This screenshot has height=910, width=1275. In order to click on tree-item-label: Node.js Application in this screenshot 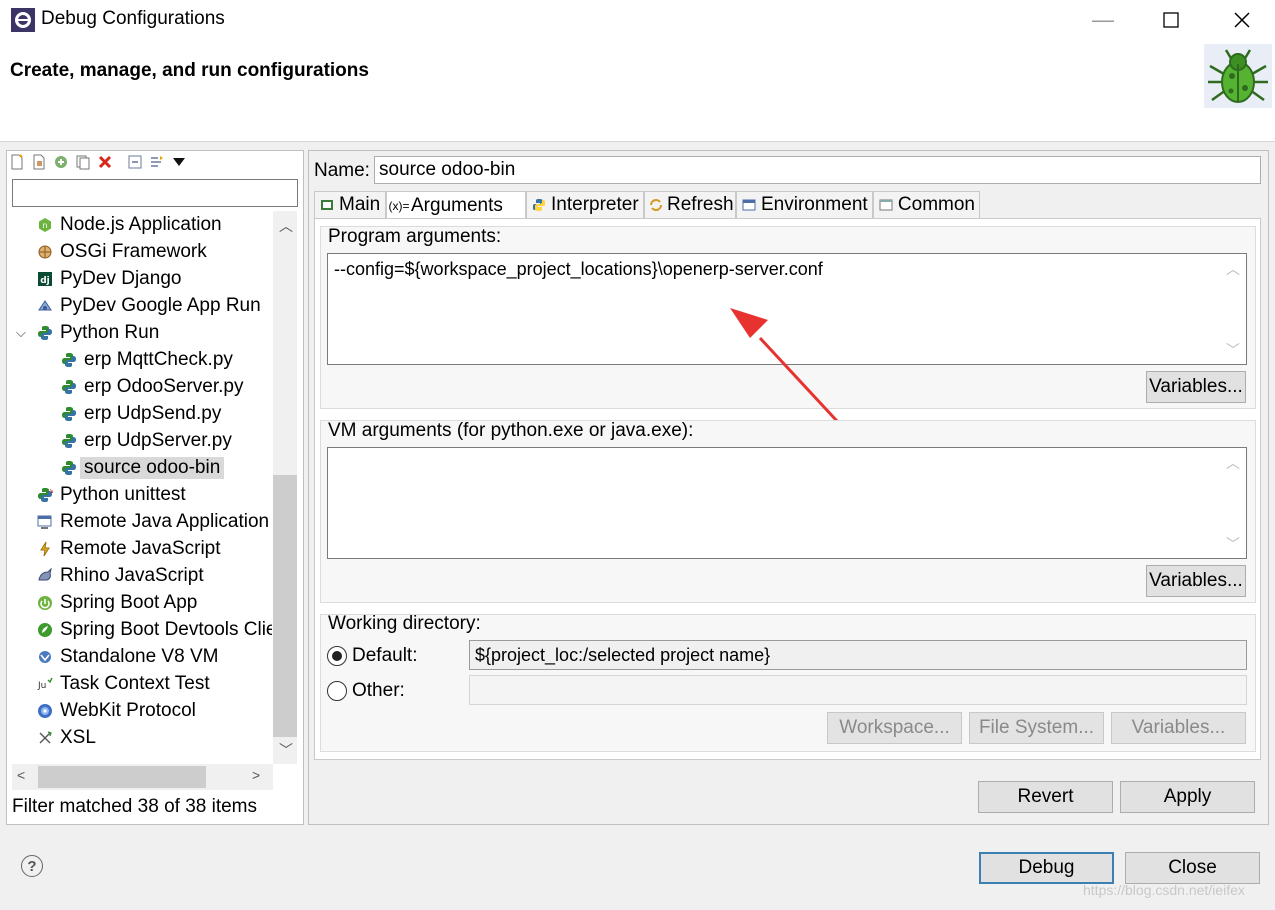, I will do `click(141, 224)`.